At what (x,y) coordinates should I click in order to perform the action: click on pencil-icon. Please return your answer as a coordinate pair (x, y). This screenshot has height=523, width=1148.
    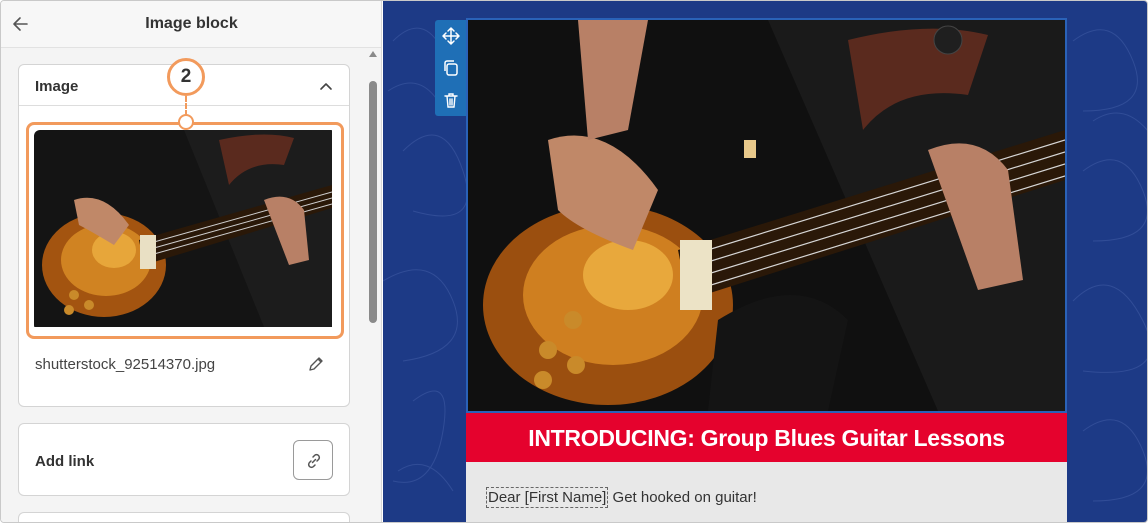
    Looking at the image, I should click on (316, 364).